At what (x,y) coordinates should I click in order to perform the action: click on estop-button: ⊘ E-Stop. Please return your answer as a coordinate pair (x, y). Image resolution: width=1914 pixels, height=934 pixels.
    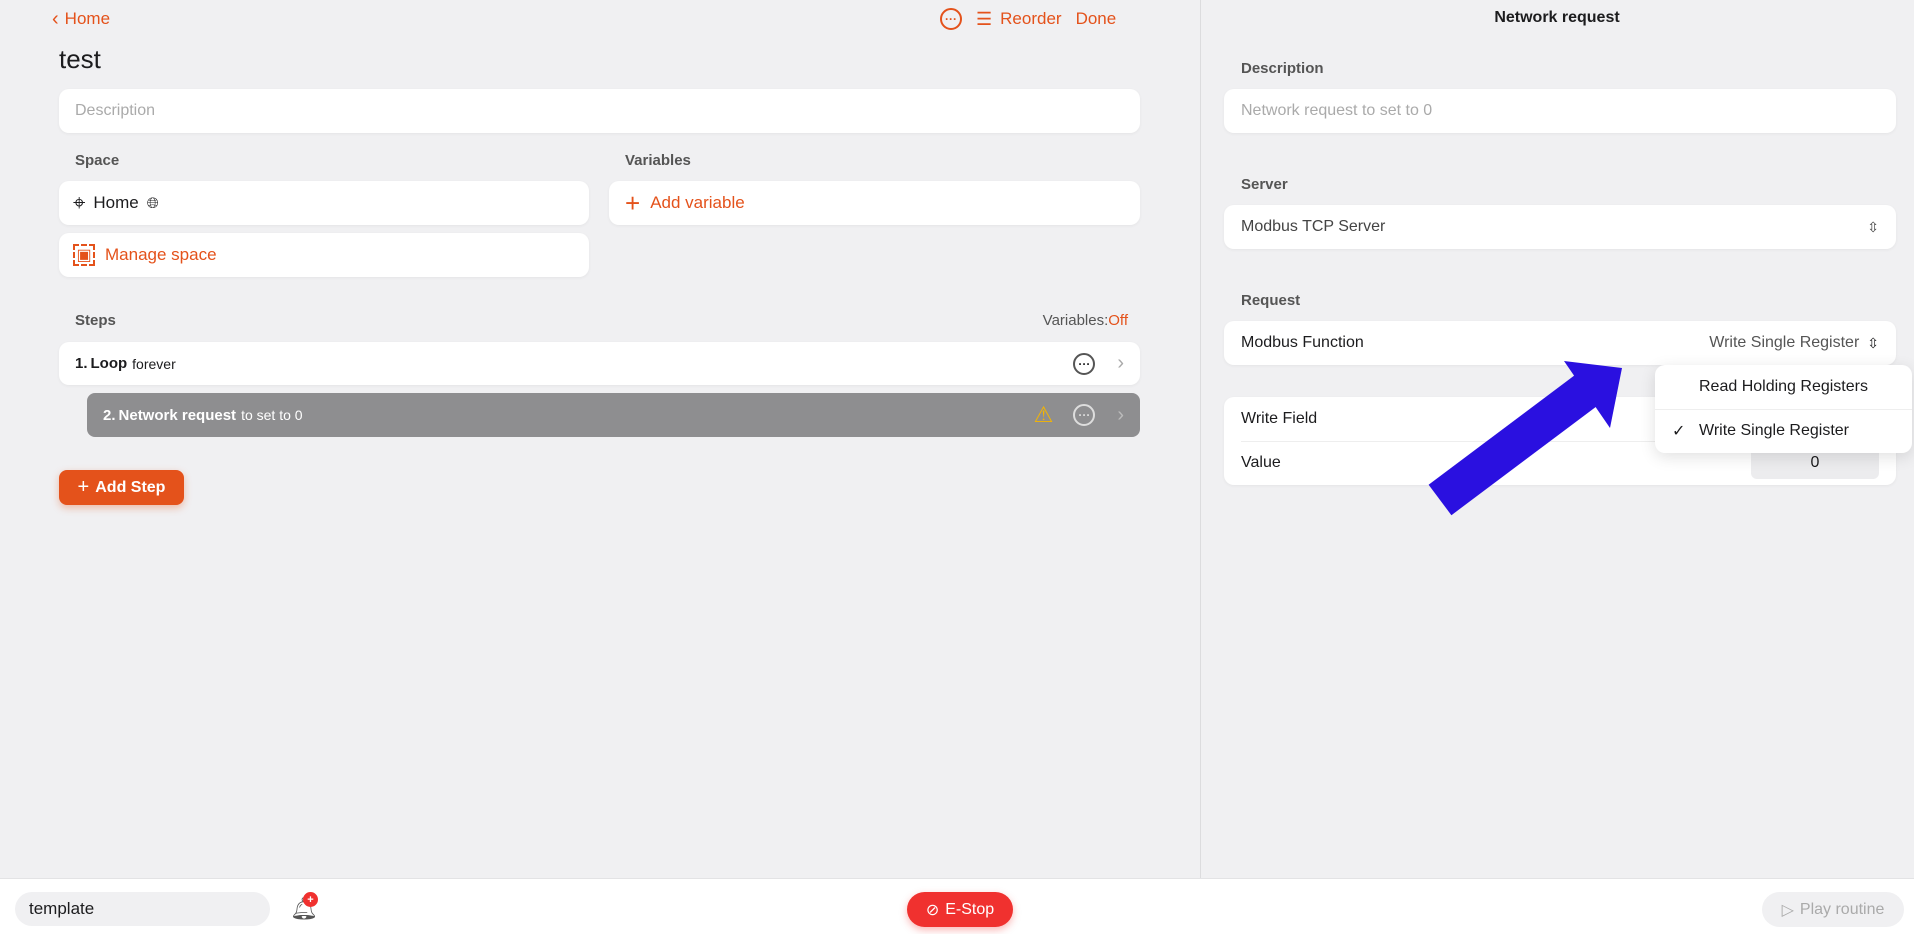
    Looking at the image, I should click on (960, 909).